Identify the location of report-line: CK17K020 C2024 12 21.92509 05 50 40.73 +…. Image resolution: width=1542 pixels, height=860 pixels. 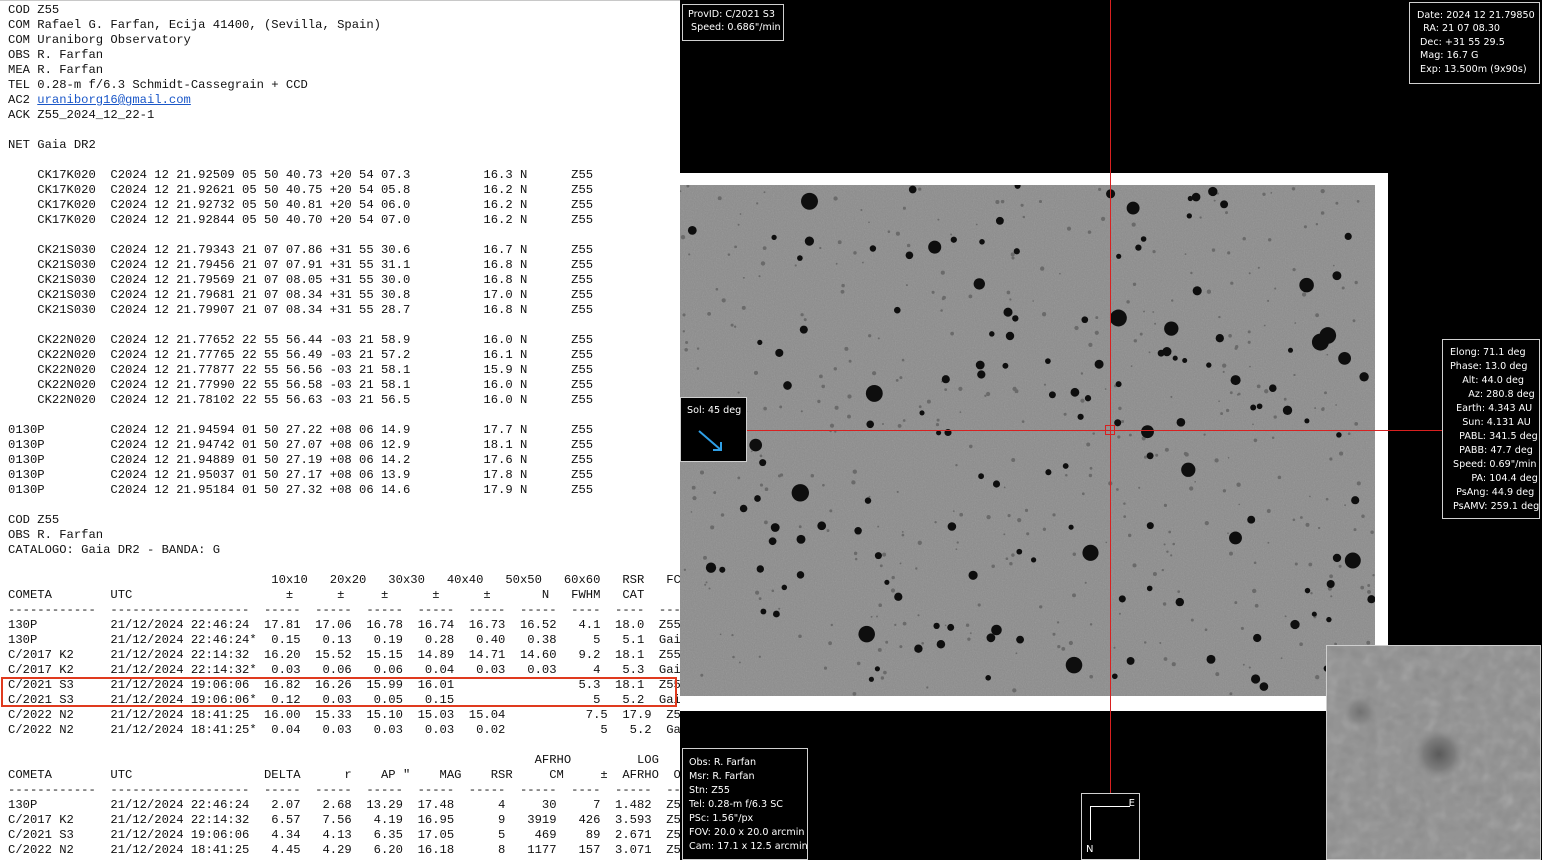
(301, 175).